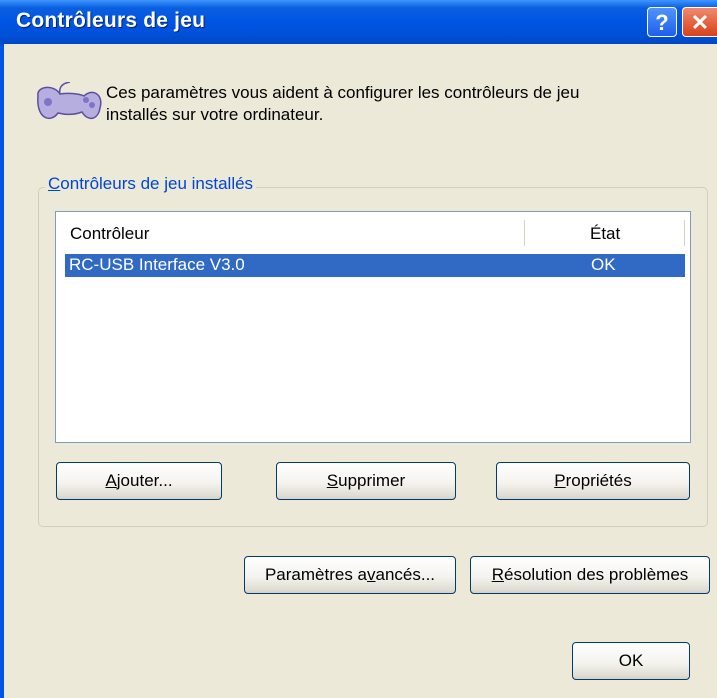 The width and height of the screenshot is (717, 698). What do you see at coordinates (69, 101) in the screenshot?
I see `gamepad-icon` at bounding box center [69, 101].